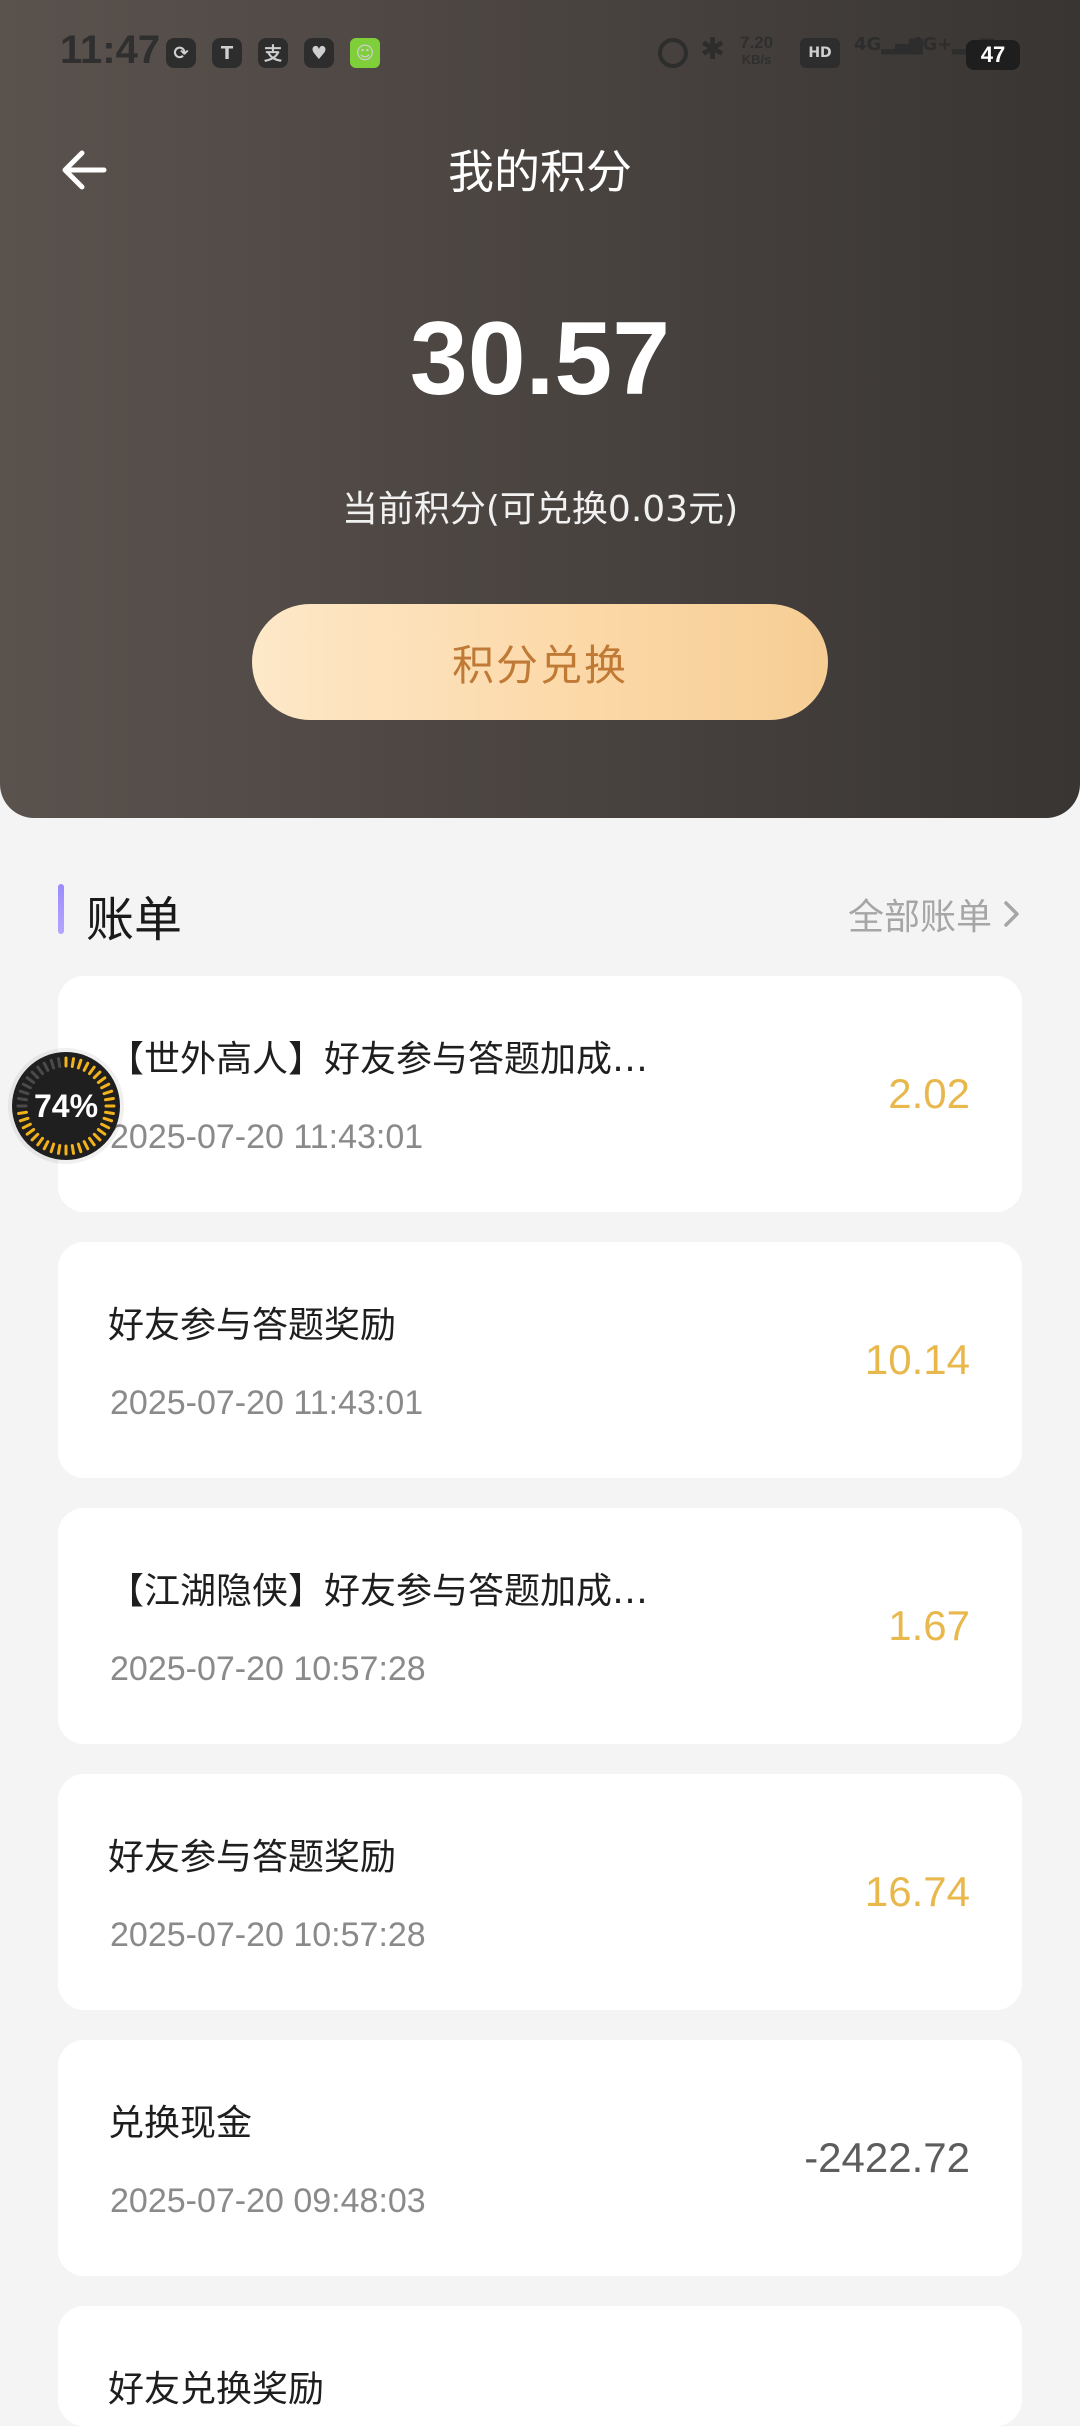 The width and height of the screenshot is (1080, 2426). Describe the element at coordinates (917, 1359) in the screenshot. I see `transaction-amount: 10.14` at that location.